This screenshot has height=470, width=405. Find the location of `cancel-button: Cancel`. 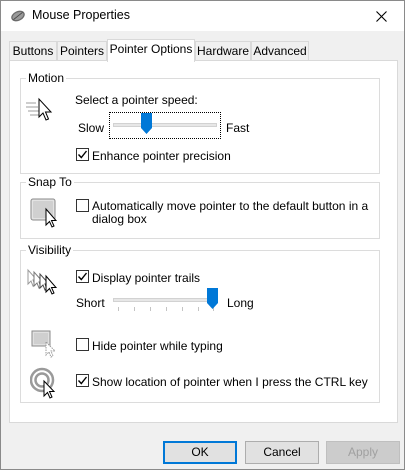

cancel-button: Cancel is located at coordinates (282, 452).